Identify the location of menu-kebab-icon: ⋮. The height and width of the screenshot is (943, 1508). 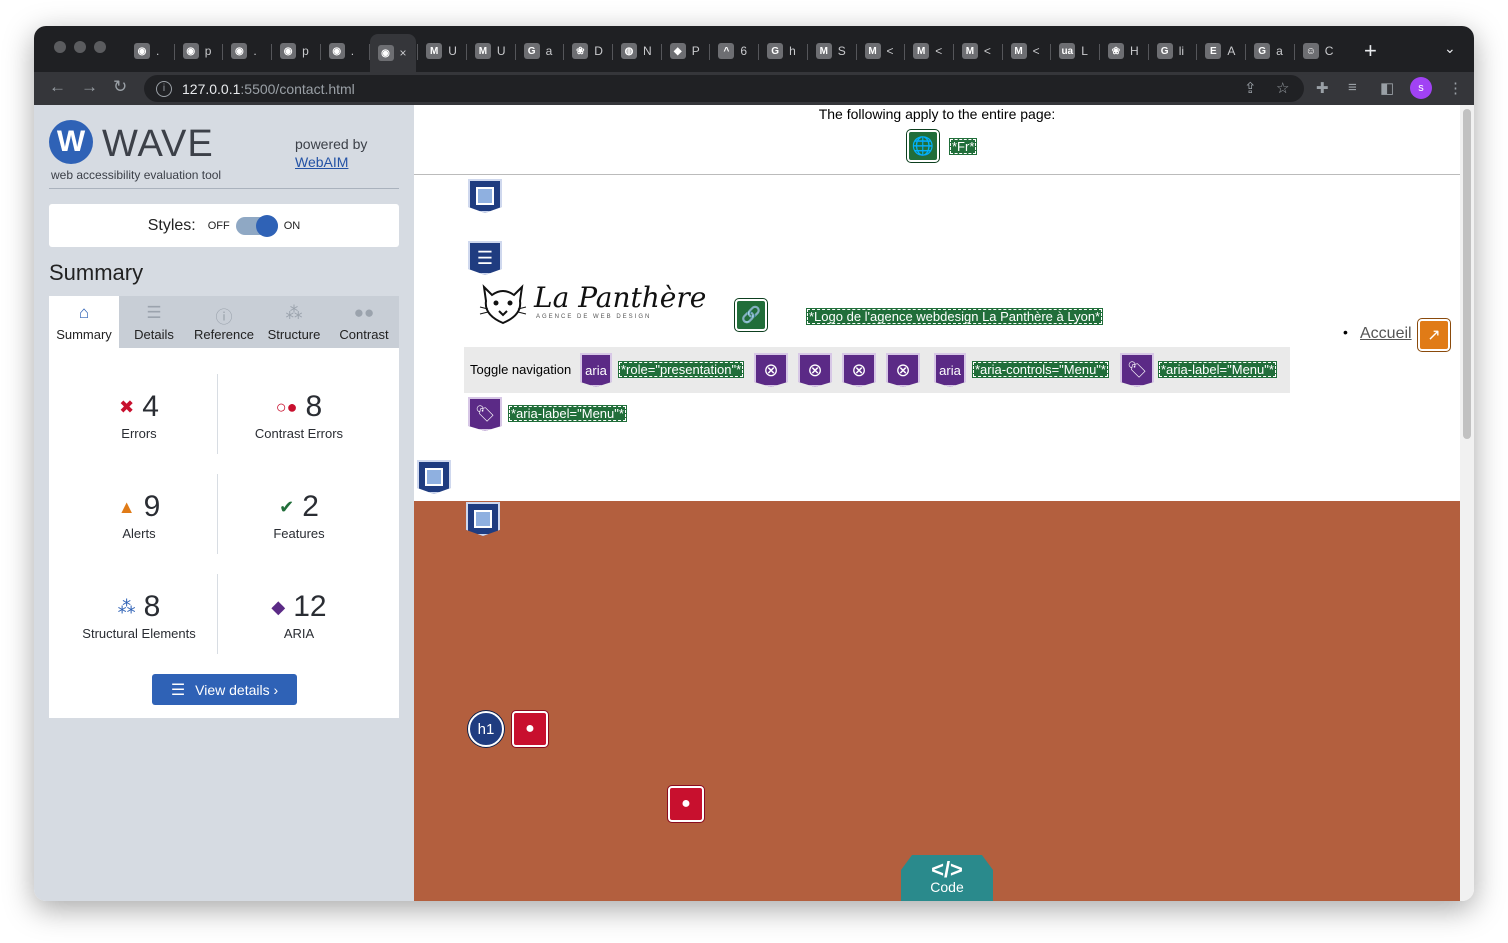
(1455, 88).